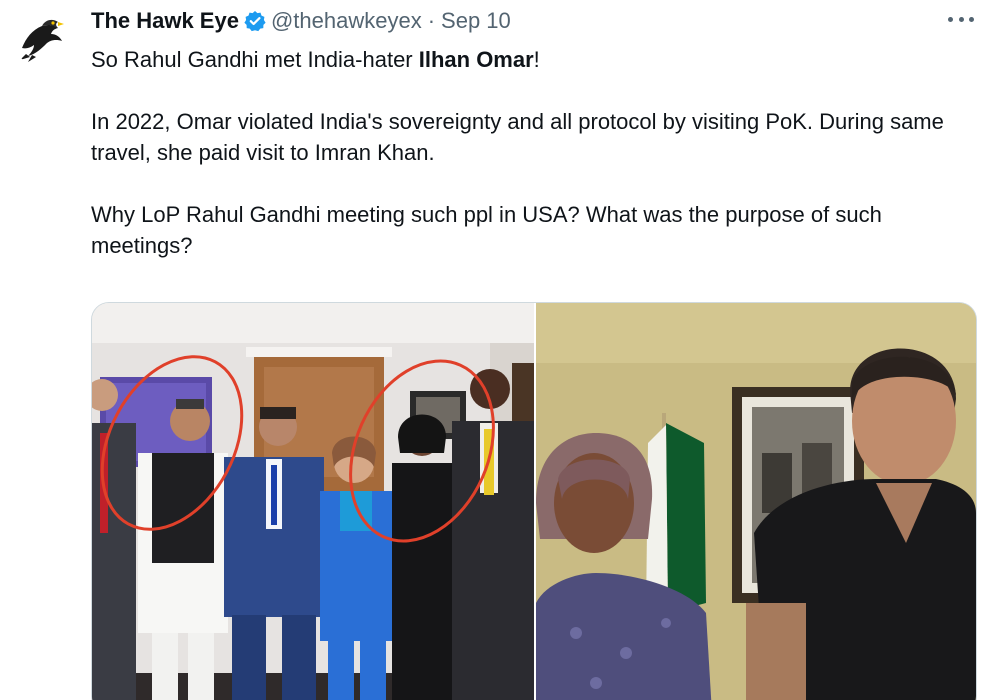 The image size is (1000, 700). I want to click on more-options-icon, so click(961, 19).